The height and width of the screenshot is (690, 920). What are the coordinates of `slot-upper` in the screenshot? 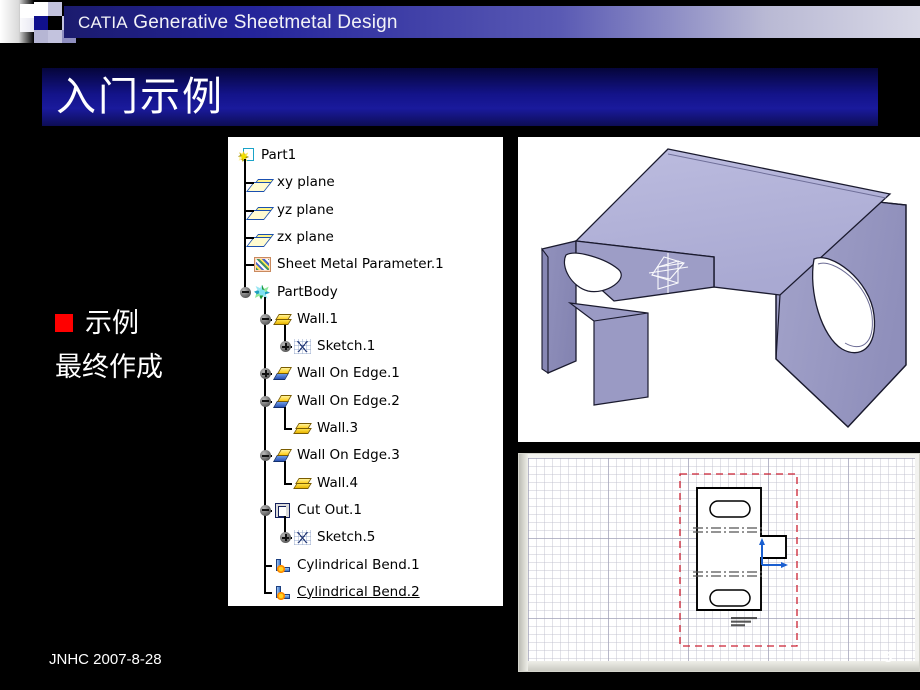 It's located at (730, 509).